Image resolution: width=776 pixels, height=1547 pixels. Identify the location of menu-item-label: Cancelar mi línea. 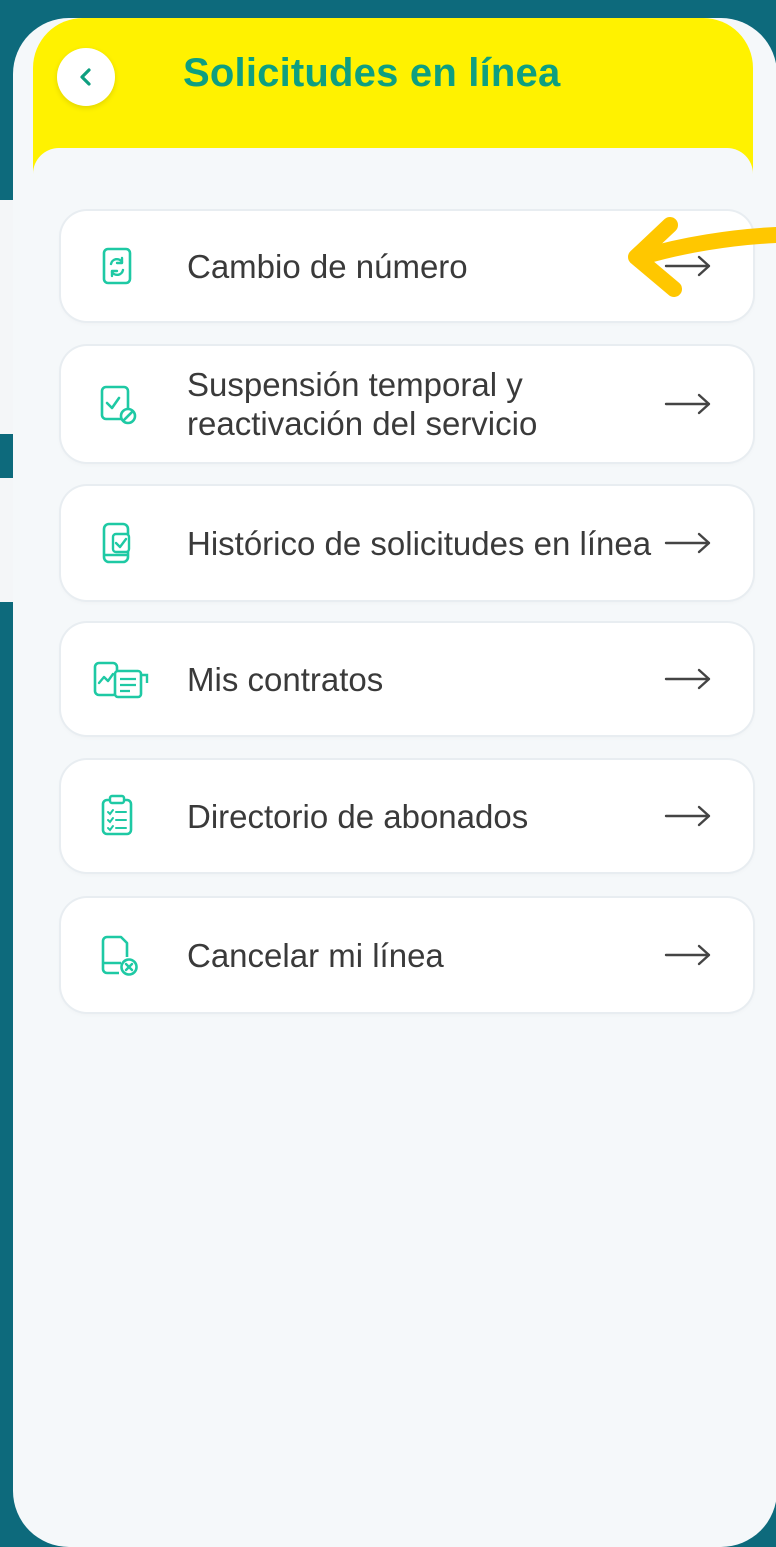
(315, 955).